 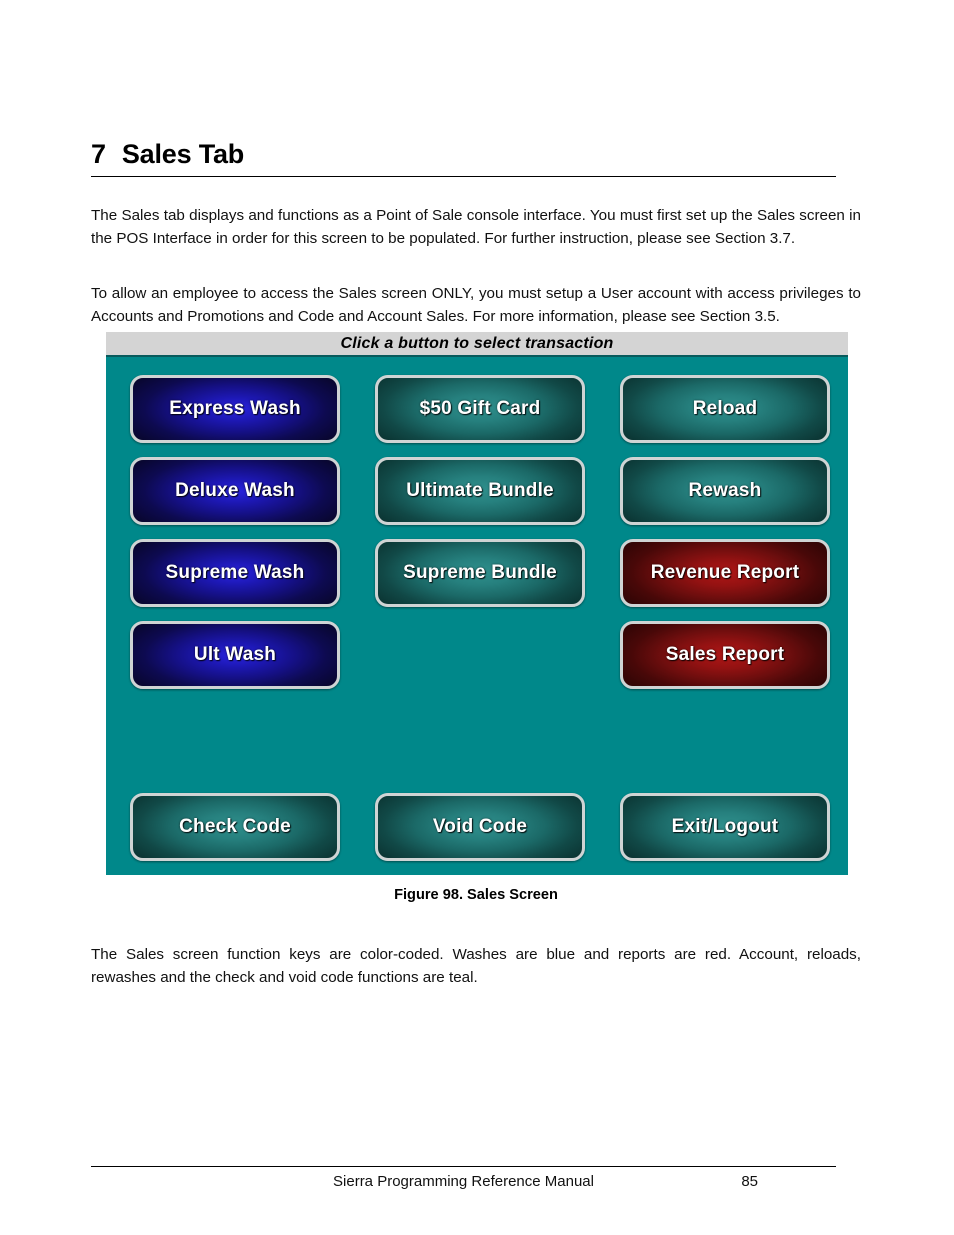 I want to click on pos-button-label: Express Wash, so click(x=235, y=408).